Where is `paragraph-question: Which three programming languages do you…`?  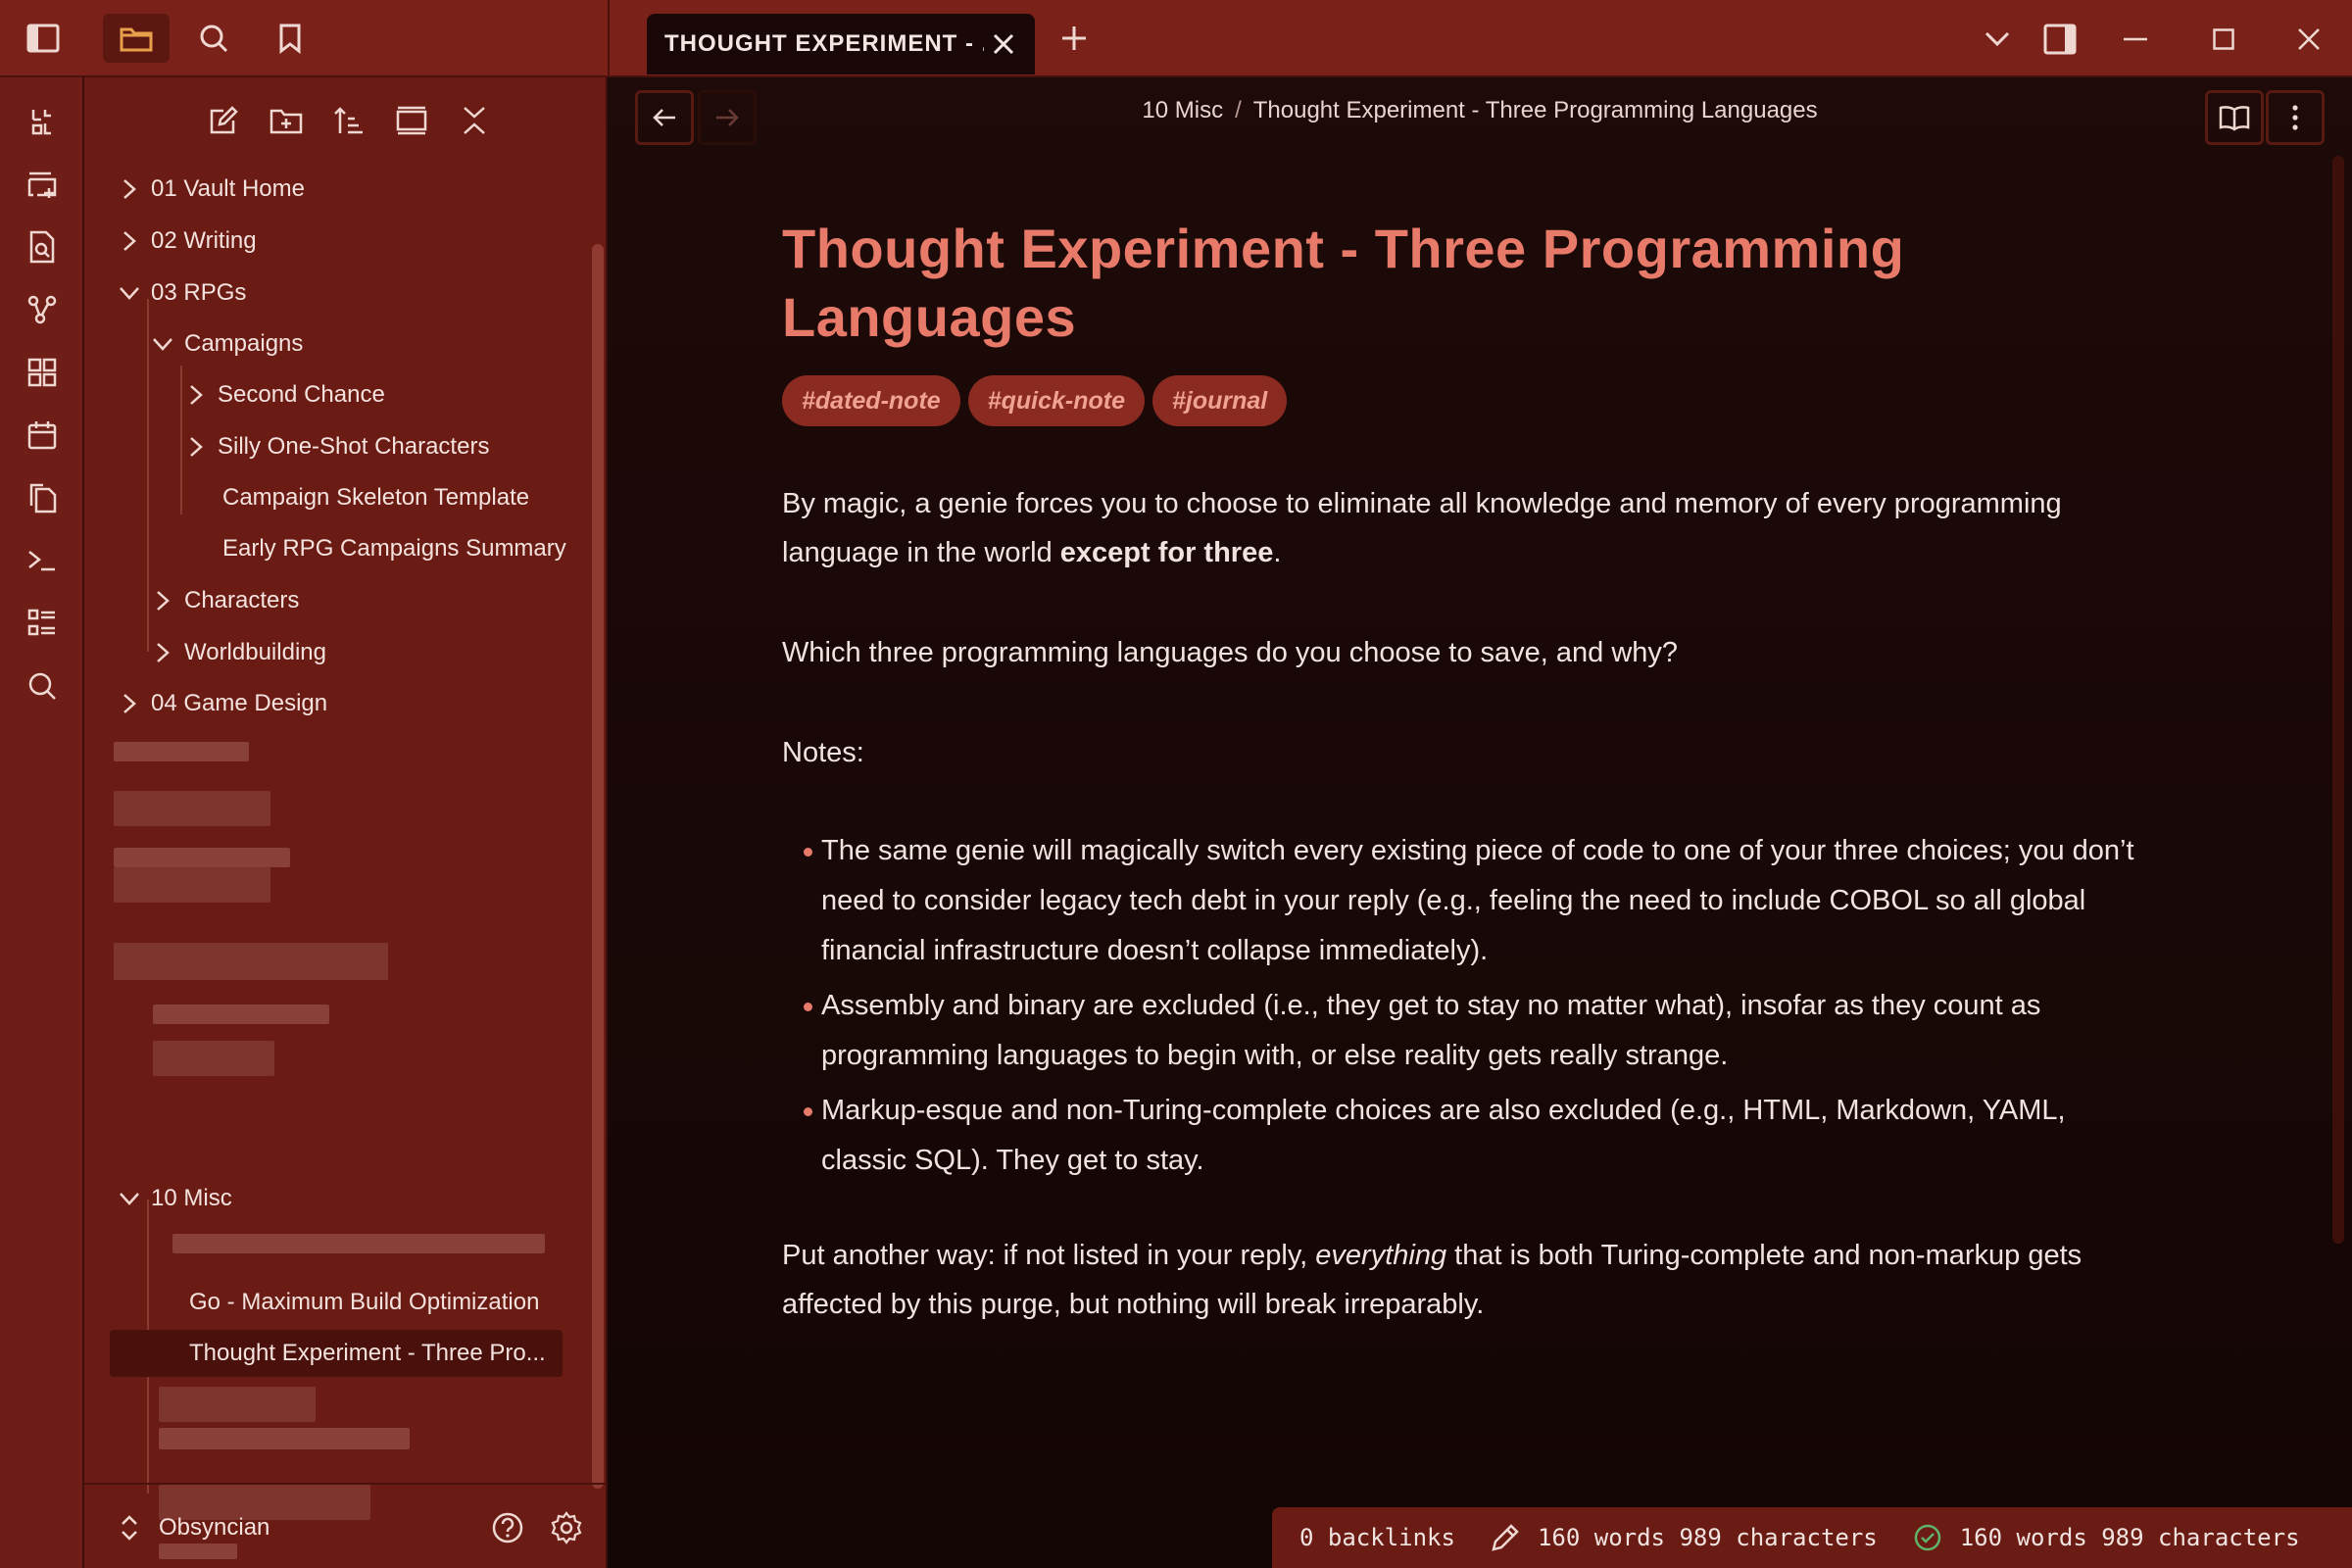 paragraph-question: Which three programming languages do you… is located at coordinates (1230, 652).